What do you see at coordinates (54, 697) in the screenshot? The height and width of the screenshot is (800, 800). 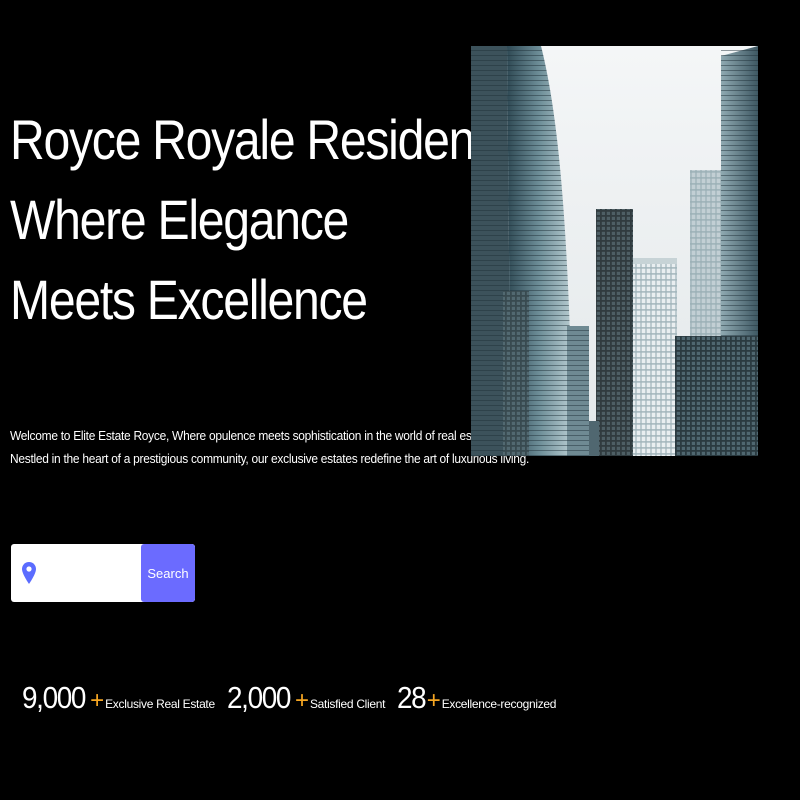 I see `stat-number: 9,000` at bounding box center [54, 697].